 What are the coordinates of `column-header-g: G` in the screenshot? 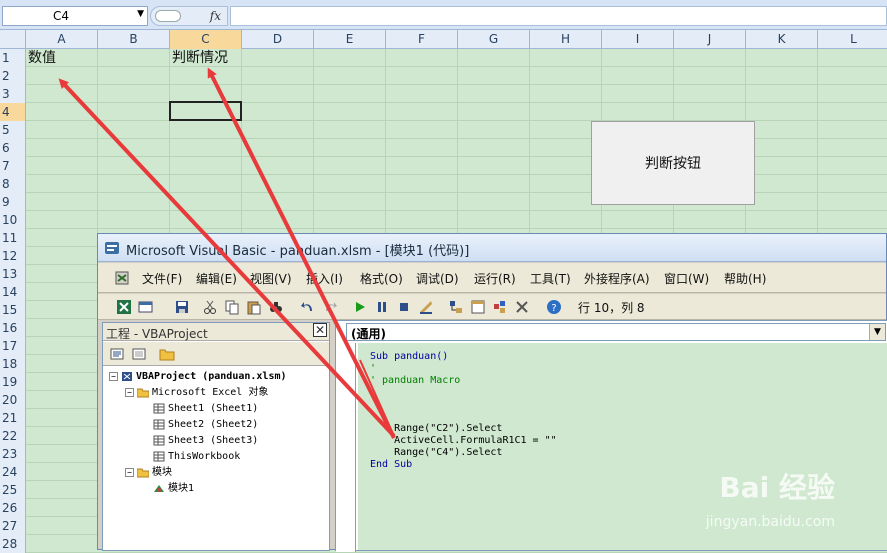 It's located at (494, 39).